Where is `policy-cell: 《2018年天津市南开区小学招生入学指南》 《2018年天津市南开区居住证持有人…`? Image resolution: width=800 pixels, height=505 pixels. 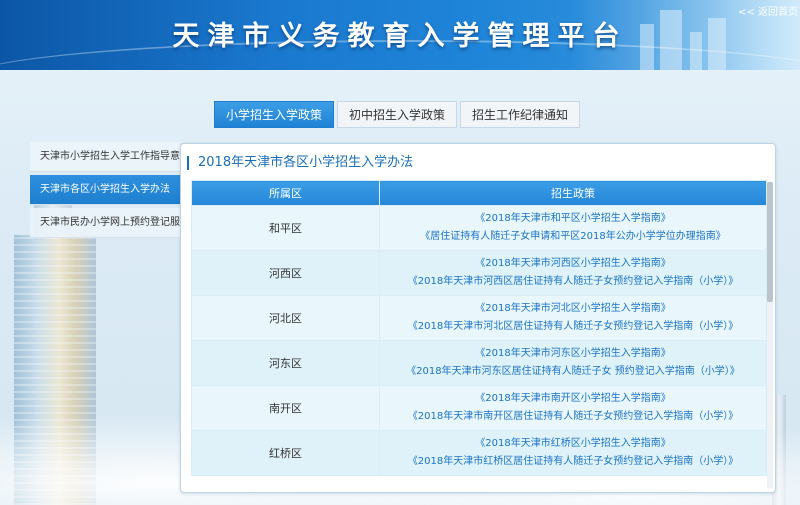 policy-cell: 《2018年天津市南开区小学招生入学指南》 《2018年天津市南开区居住证持有人… is located at coordinates (573, 408).